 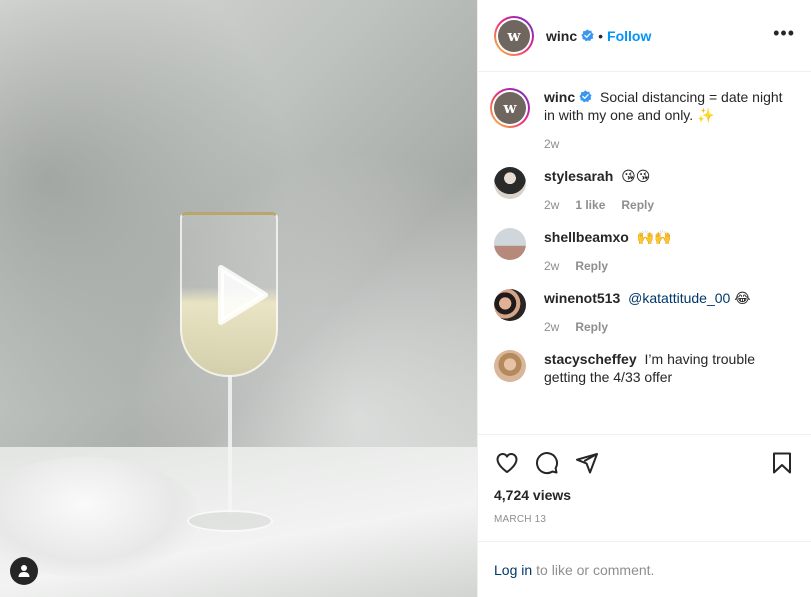 What do you see at coordinates (561, 36) in the screenshot?
I see `header-username: winc` at bounding box center [561, 36].